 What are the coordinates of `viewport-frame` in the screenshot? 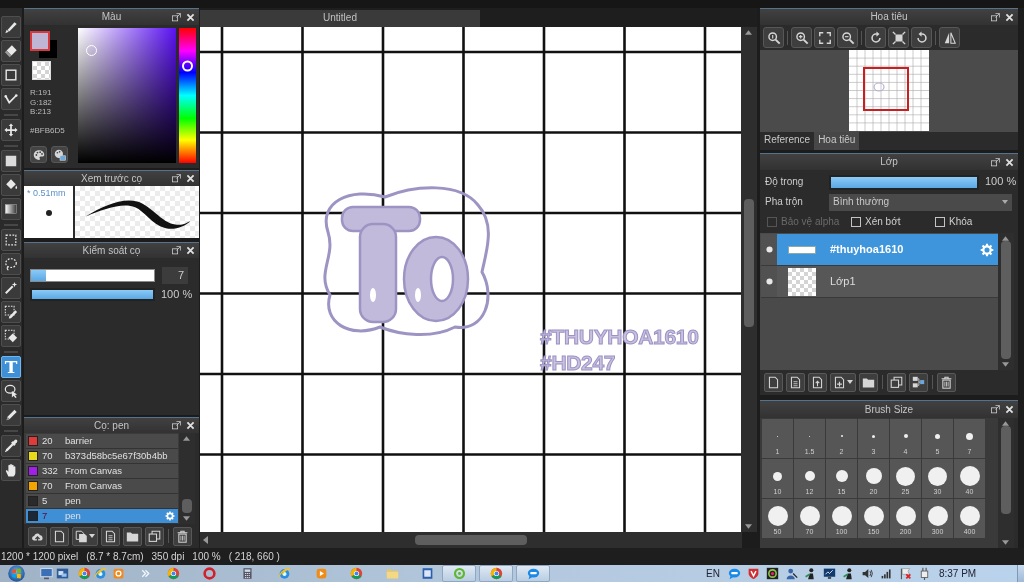 It's located at (886, 89).